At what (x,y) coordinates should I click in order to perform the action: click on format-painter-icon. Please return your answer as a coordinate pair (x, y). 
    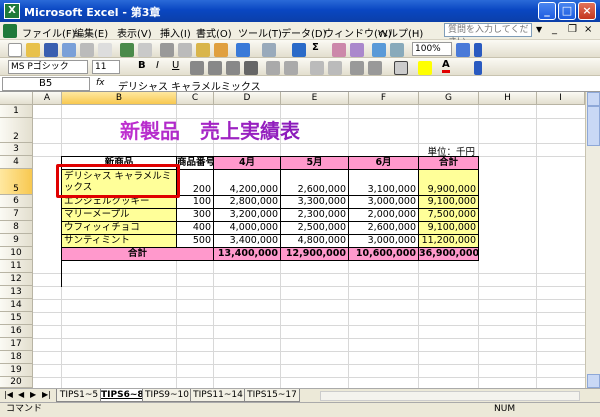
    Looking at the image, I should click on (221, 50).